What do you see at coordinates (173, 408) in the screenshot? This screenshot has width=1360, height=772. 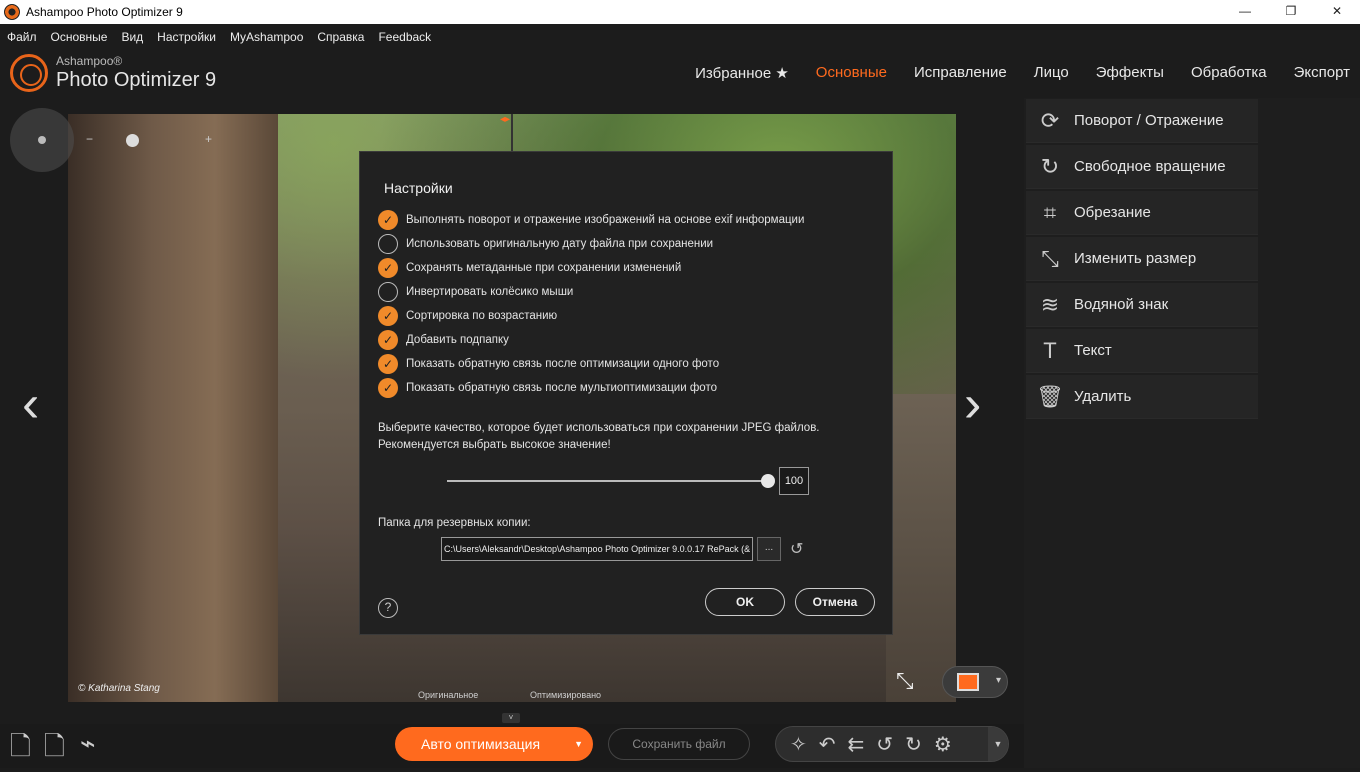 I see `photo-pillar` at bounding box center [173, 408].